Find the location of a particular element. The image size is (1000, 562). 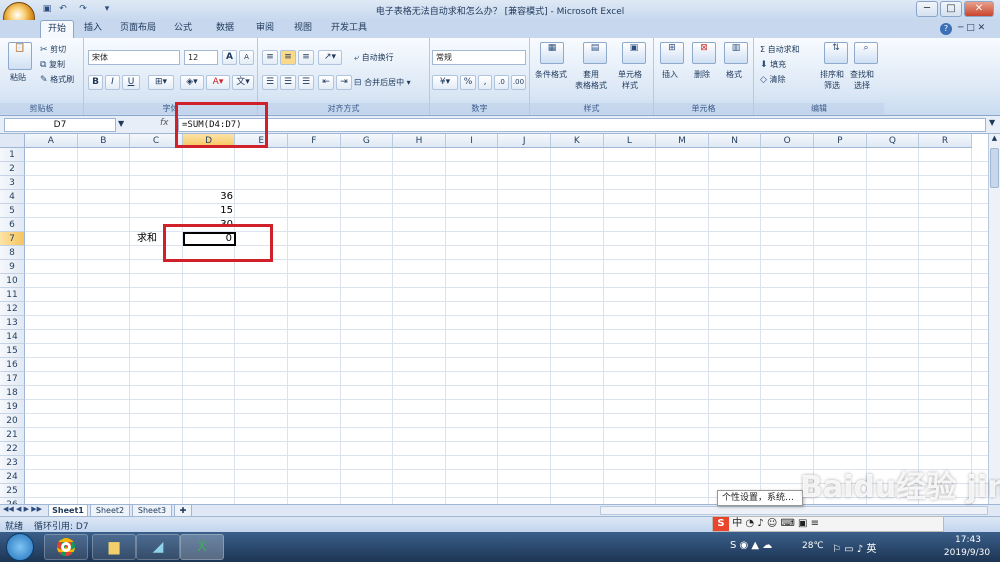

cell-styles-icon: ▣ is located at coordinates (634, 53).